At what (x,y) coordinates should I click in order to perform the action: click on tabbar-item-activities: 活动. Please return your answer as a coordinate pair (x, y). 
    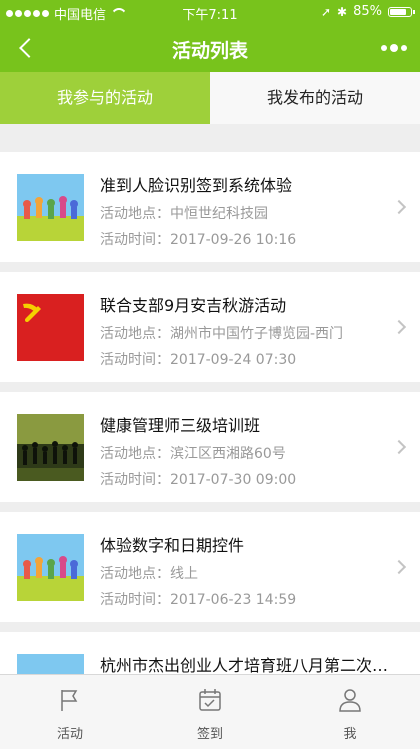
    Looking at the image, I should click on (70, 712).